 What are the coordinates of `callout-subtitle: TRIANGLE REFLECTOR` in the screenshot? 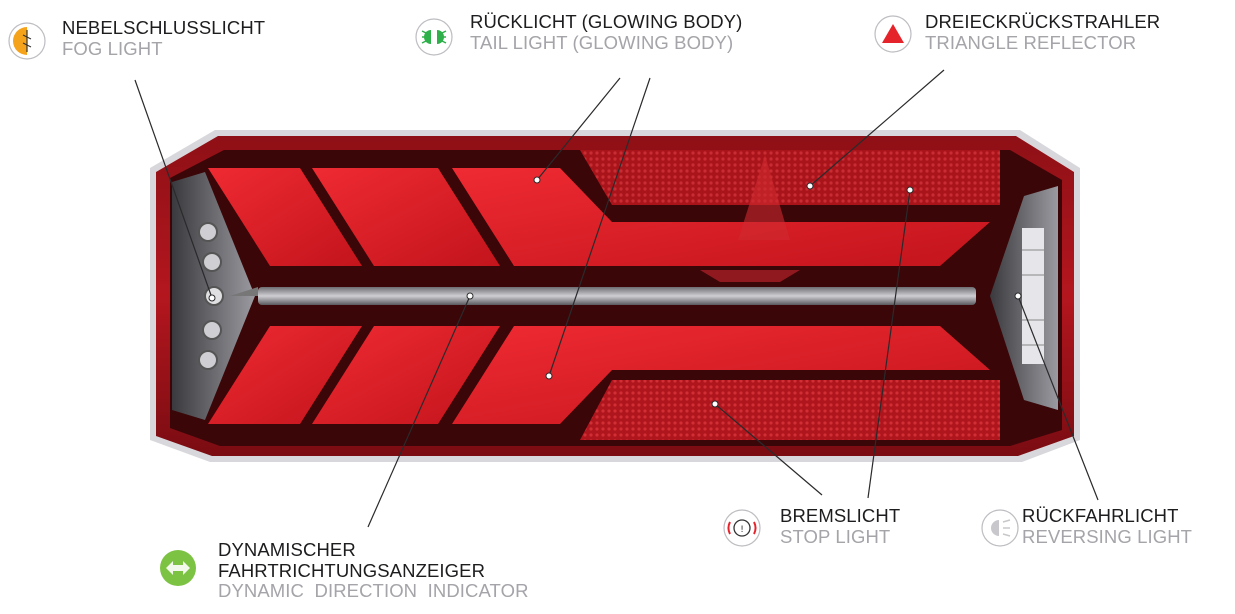 It's located at (1031, 42).